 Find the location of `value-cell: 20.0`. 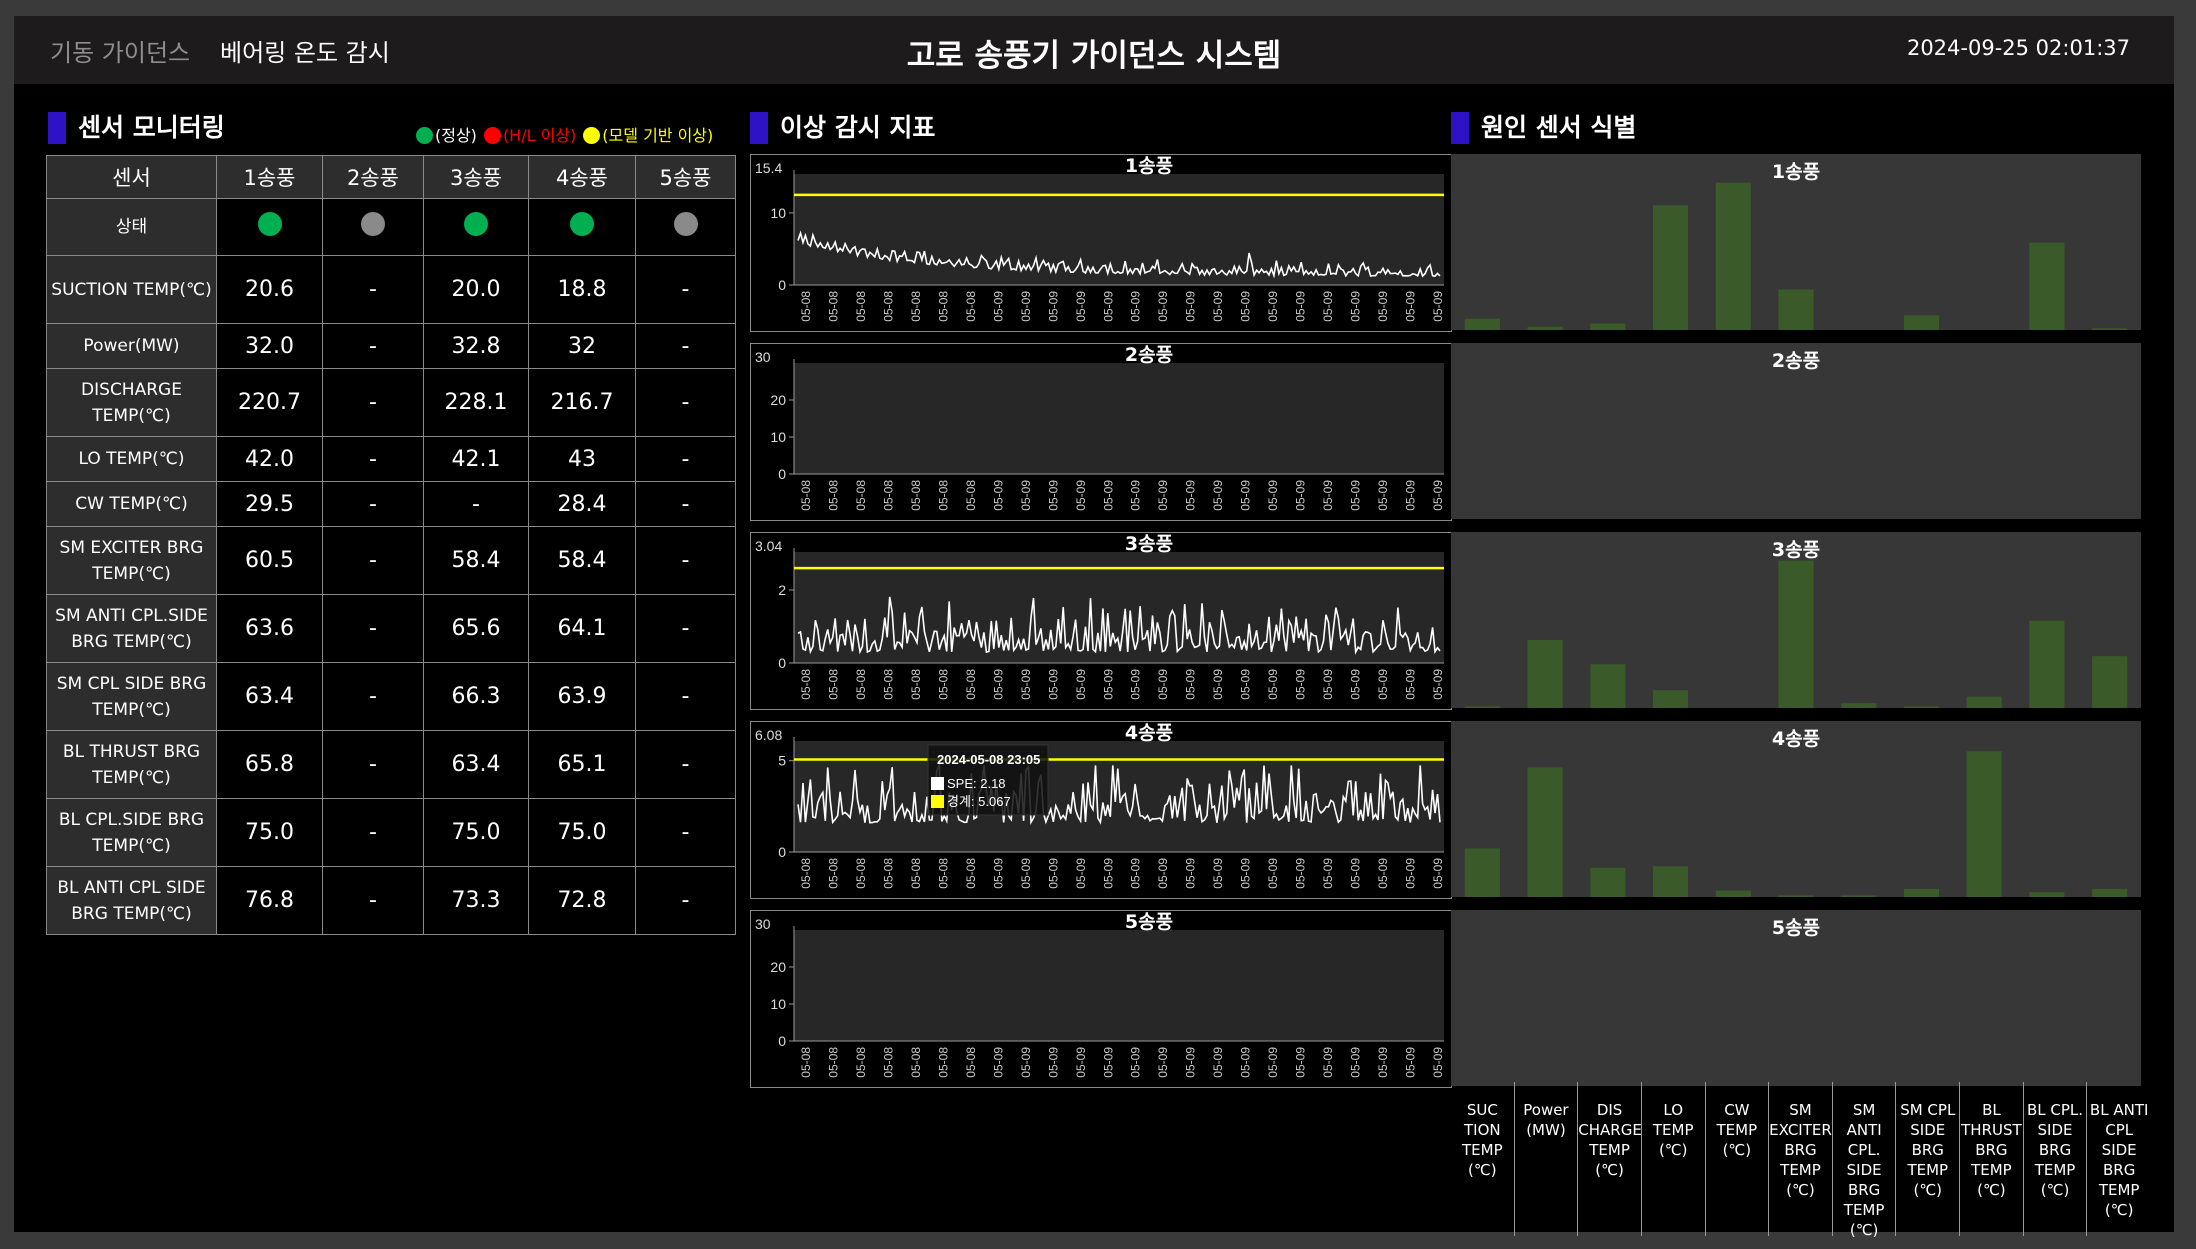

value-cell: 20.0 is located at coordinates (476, 289).